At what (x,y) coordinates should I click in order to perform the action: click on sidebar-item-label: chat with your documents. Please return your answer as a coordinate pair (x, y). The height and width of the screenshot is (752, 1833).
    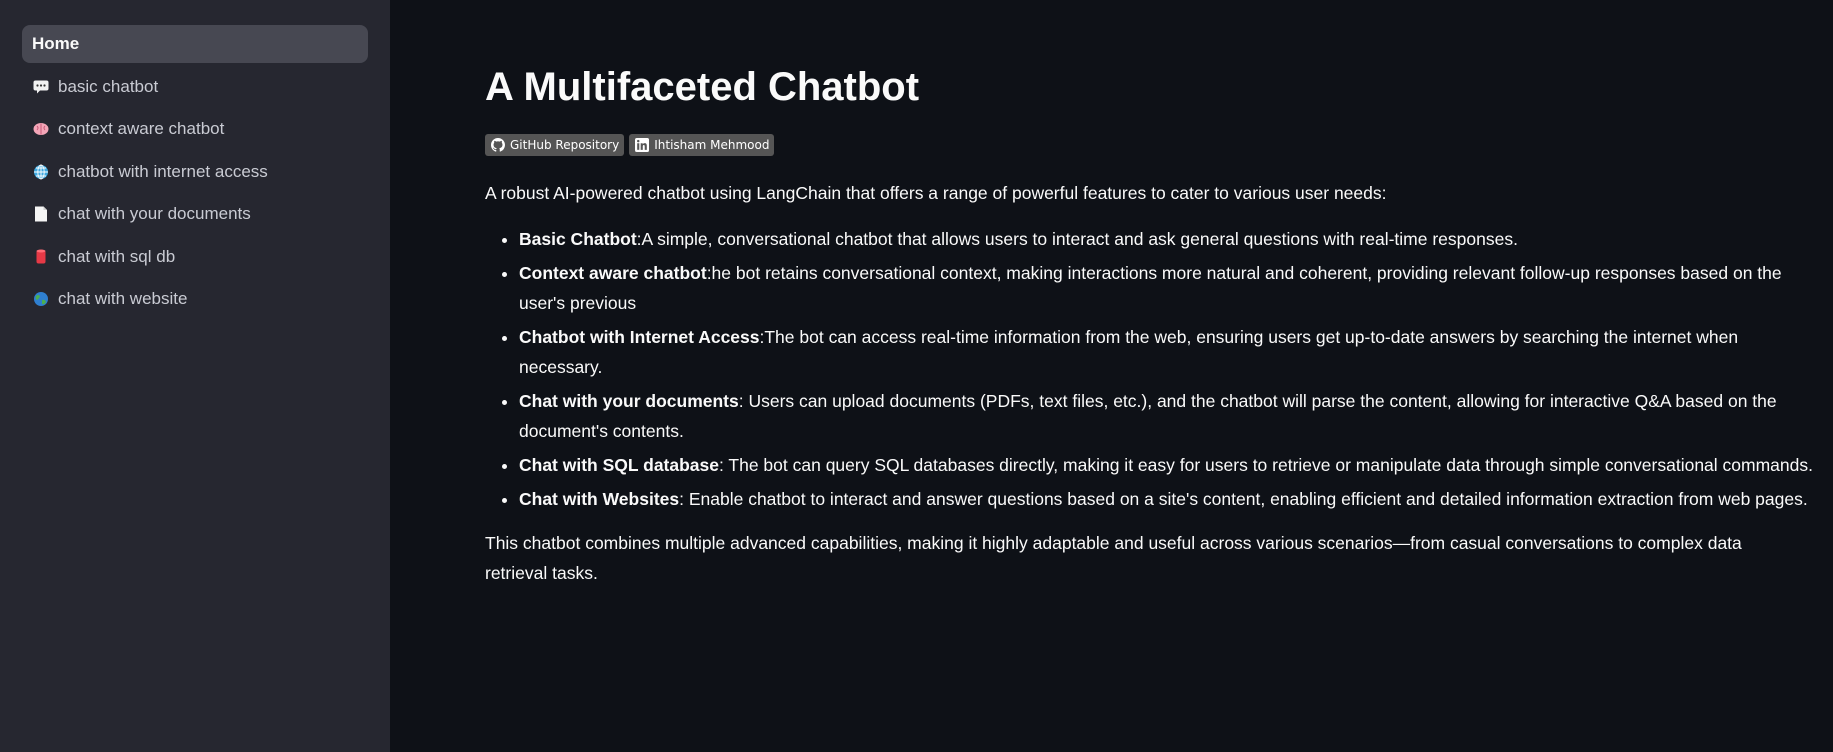
    Looking at the image, I should click on (154, 213).